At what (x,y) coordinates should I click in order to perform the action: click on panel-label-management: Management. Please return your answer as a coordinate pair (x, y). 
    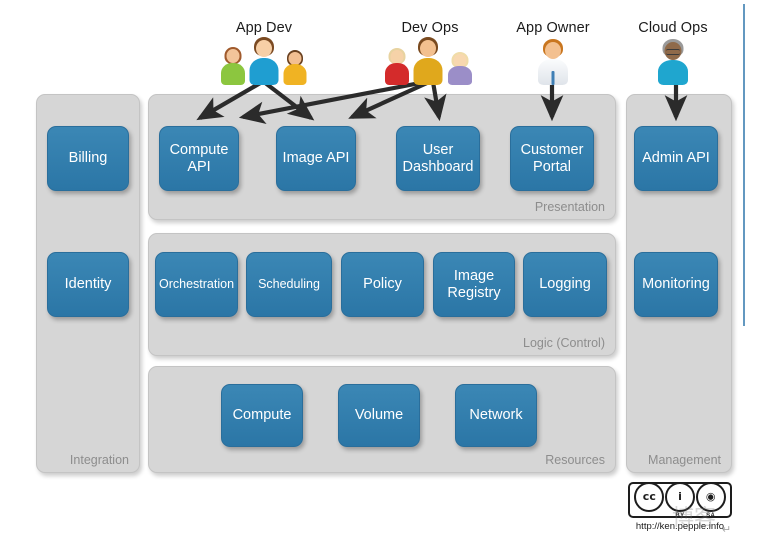
    Looking at the image, I should click on (684, 460).